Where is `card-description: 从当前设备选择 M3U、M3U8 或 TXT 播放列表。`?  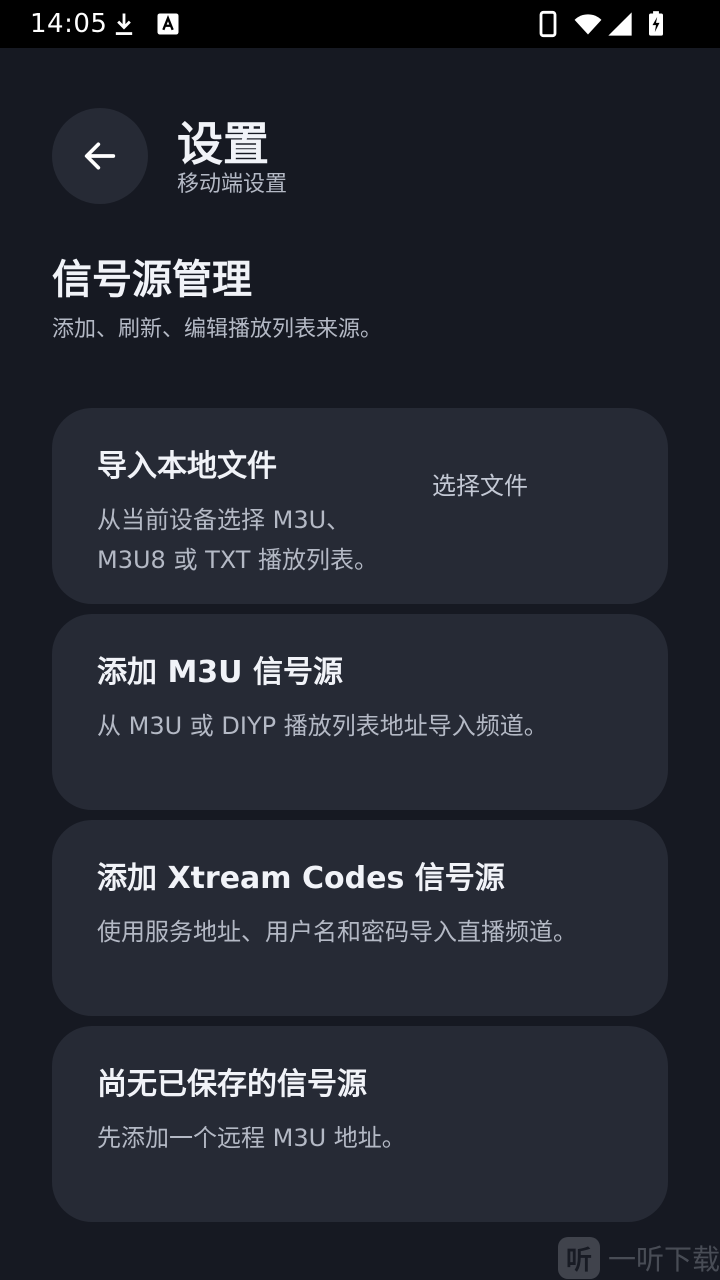 card-description: 从当前设备选择 M3U、M3U8 或 TXT 播放列表。 is located at coordinates (238, 540).